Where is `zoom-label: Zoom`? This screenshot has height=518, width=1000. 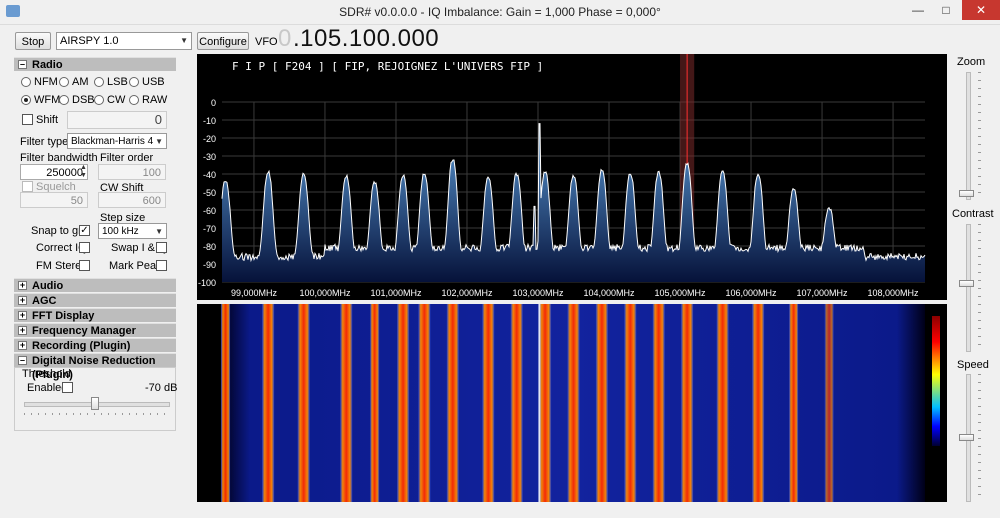
zoom-label: Zoom is located at coordinates (971, 62).